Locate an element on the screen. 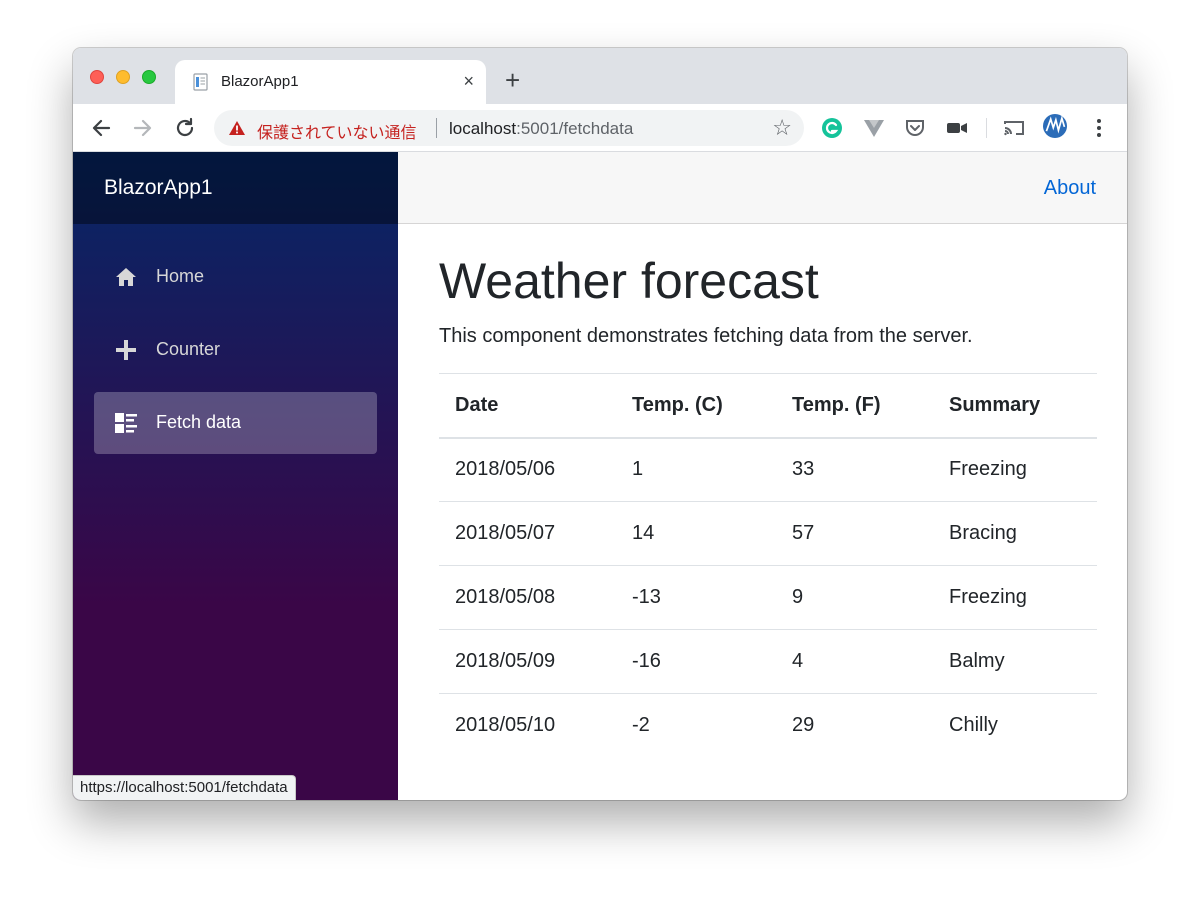 This screenshot has width=1200, height=897. table-cell: 2018/05/09 is located at coordinates (527, 661).